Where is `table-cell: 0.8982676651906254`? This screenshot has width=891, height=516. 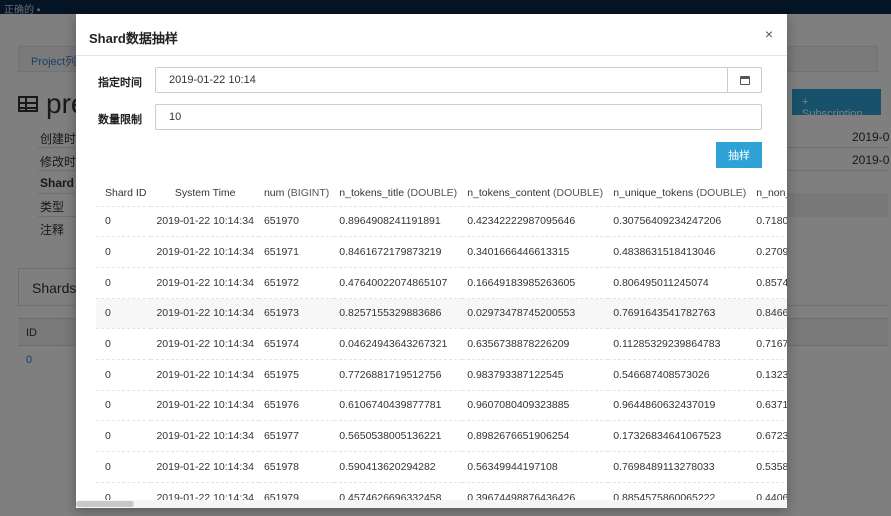
table-cell: 0.8982676651906254 is located at coordinates (535, 436).